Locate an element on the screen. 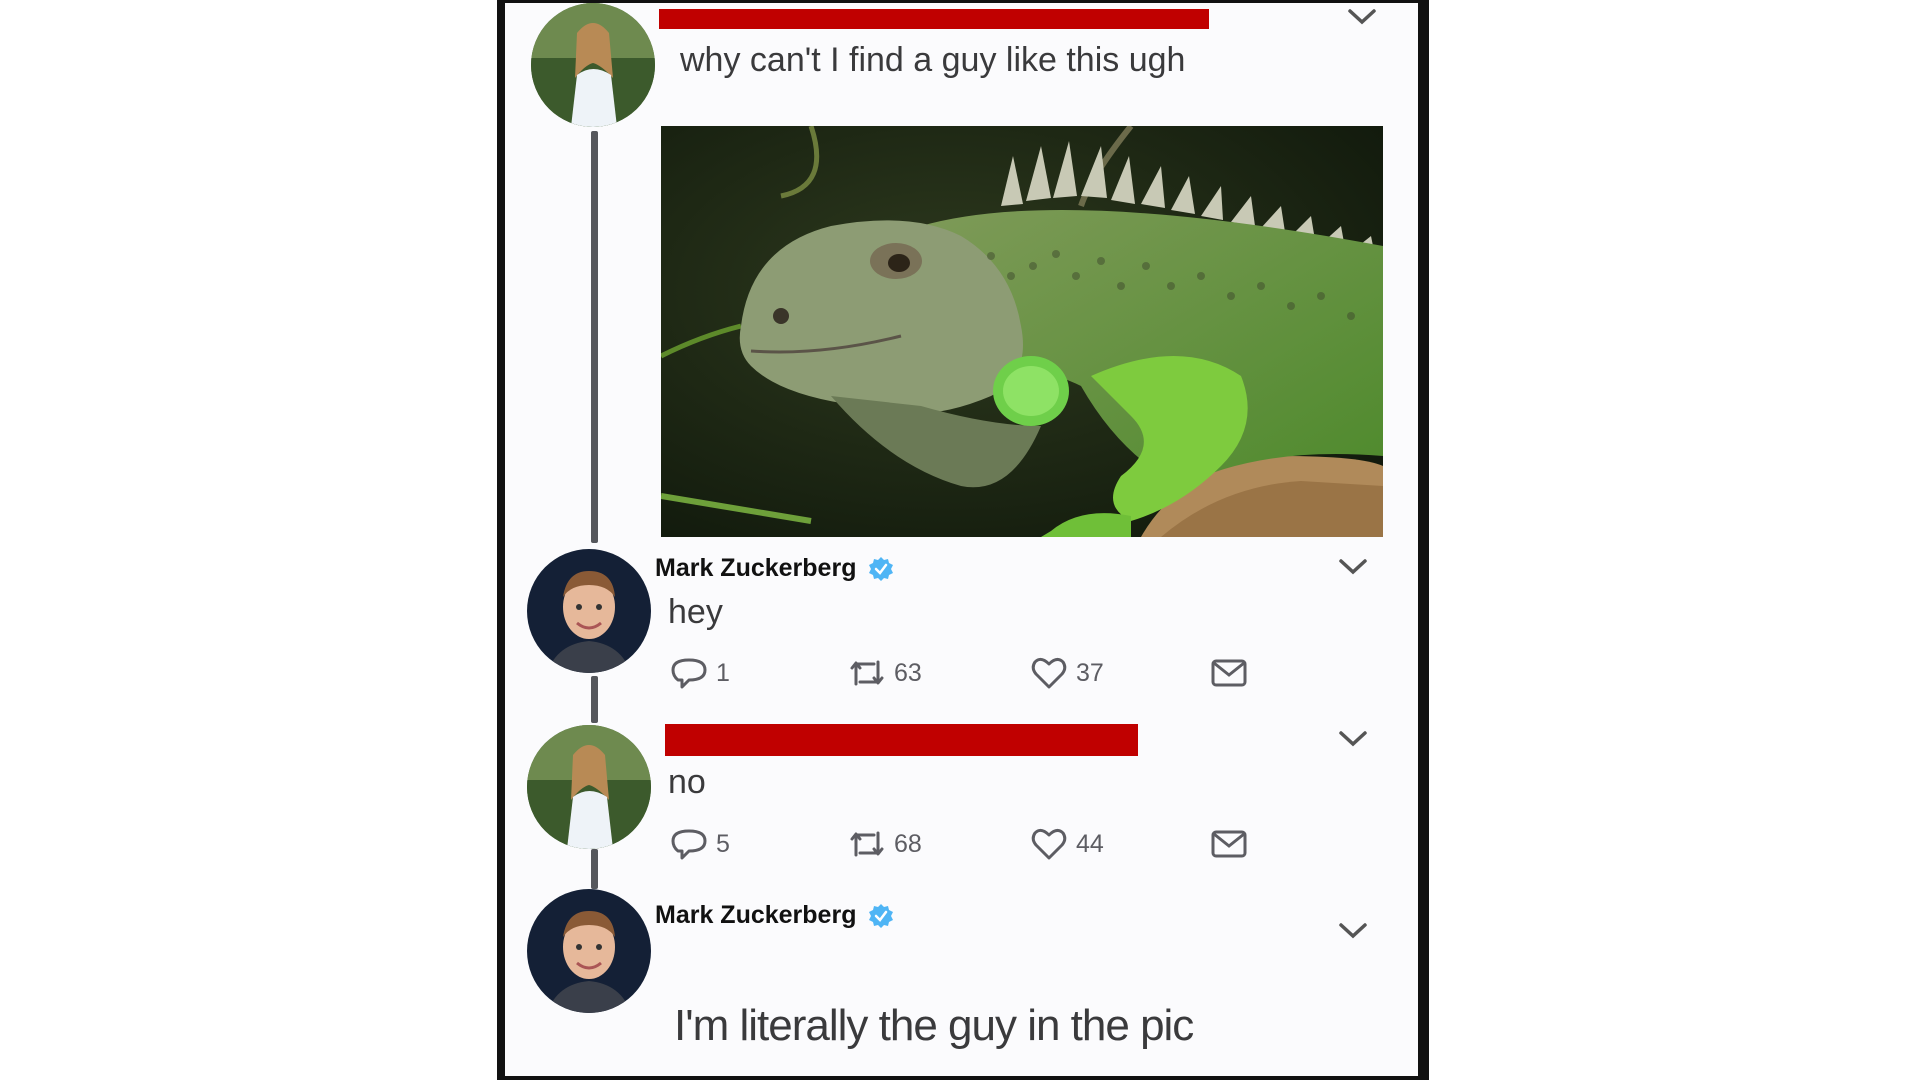 This screenshot has height=1080, width=1920. reply-count: 5 is located at coordinates (723, 843).